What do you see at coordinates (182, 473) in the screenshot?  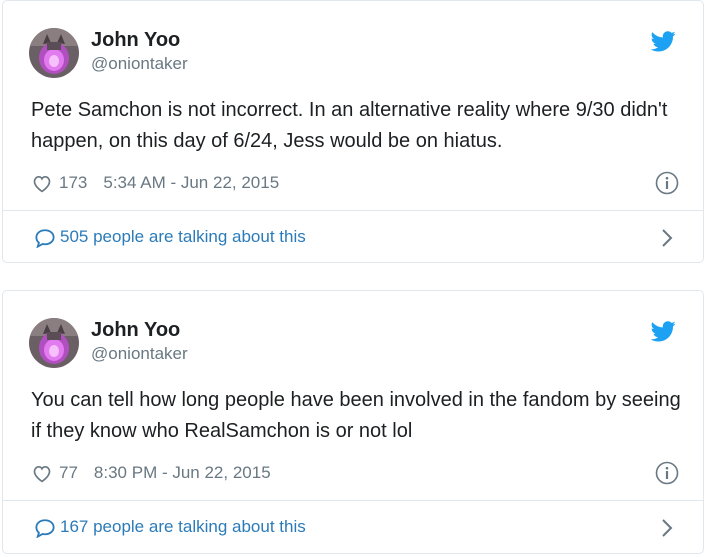 I see `timestamp-link: 8:30 PM - Jun 22, 2015` at bounding box center [182, 473].